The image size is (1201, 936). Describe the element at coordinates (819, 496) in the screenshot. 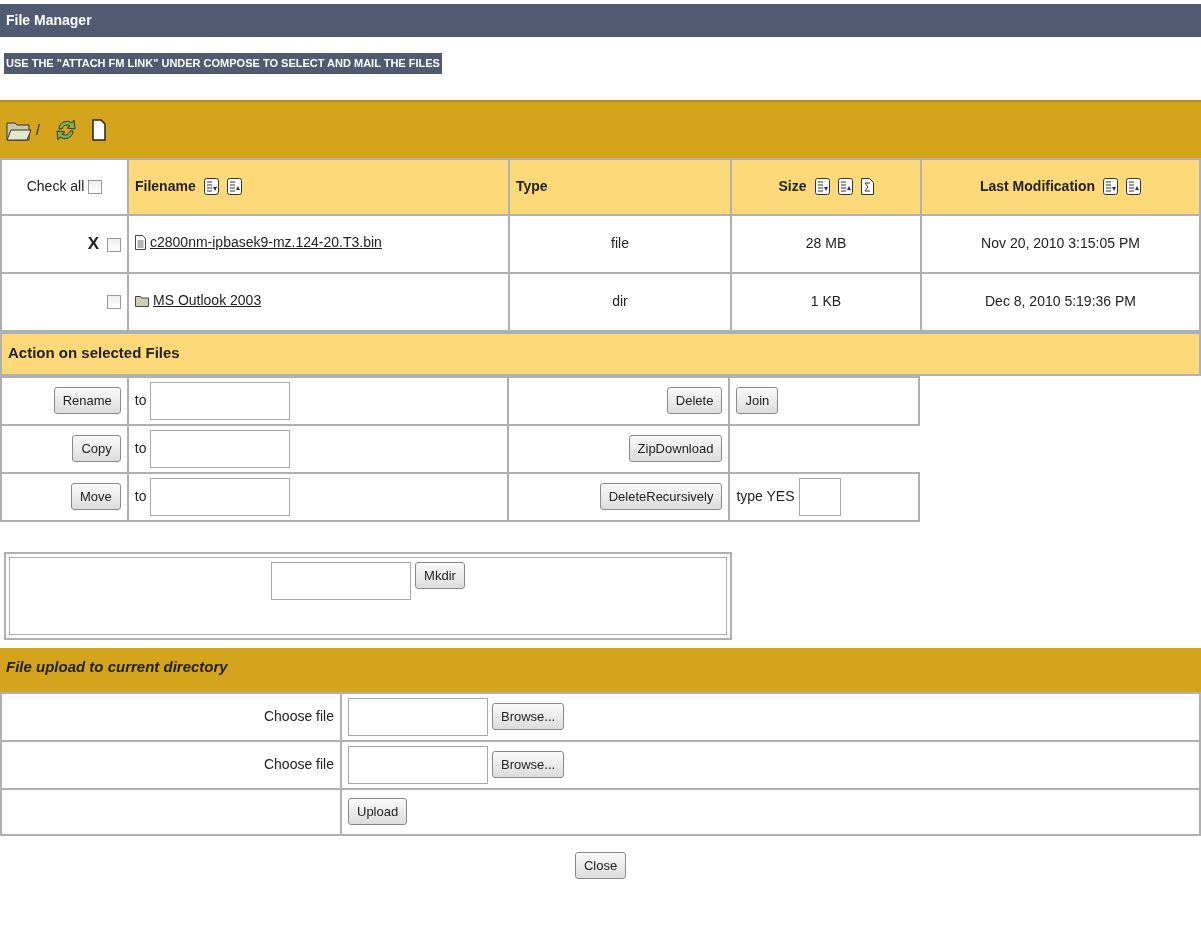

I see `confirm-field` at that location.